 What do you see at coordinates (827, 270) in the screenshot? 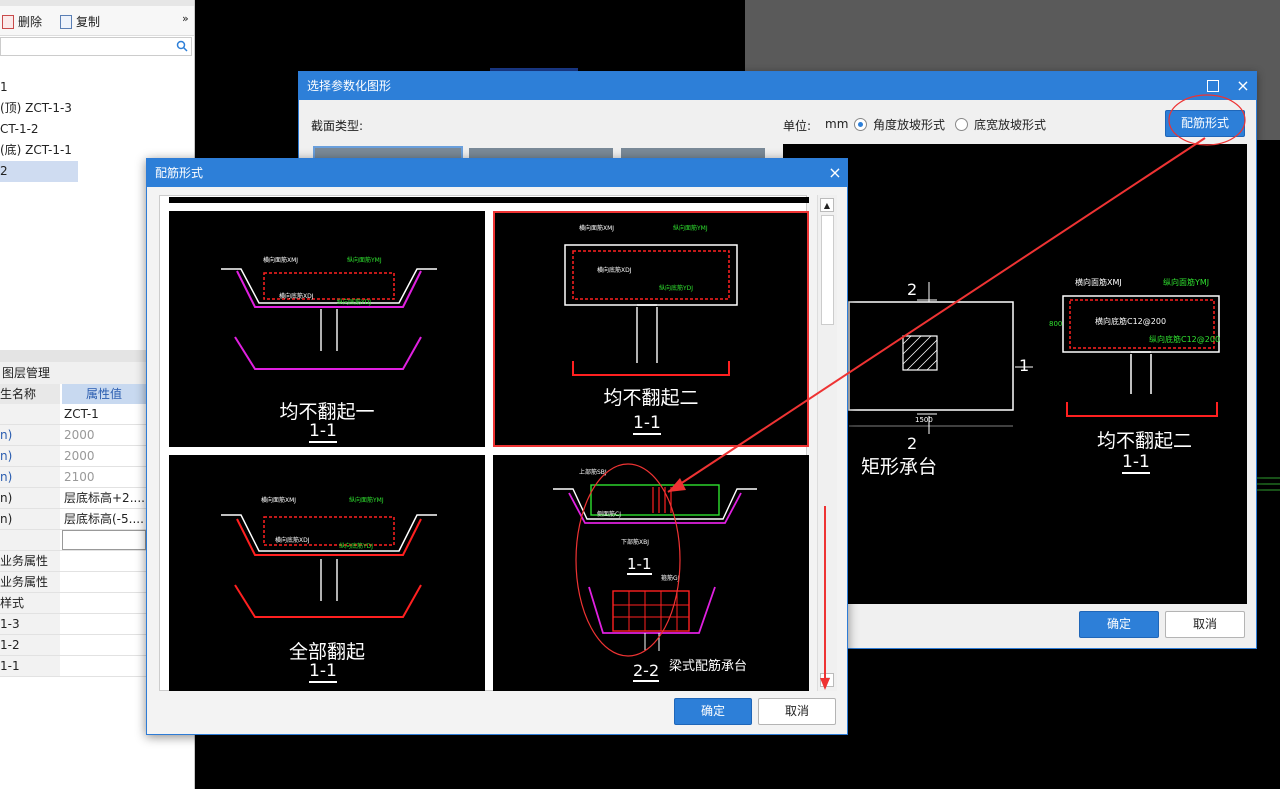
I see `scroll-thumb` at bounding box center [827, 270].